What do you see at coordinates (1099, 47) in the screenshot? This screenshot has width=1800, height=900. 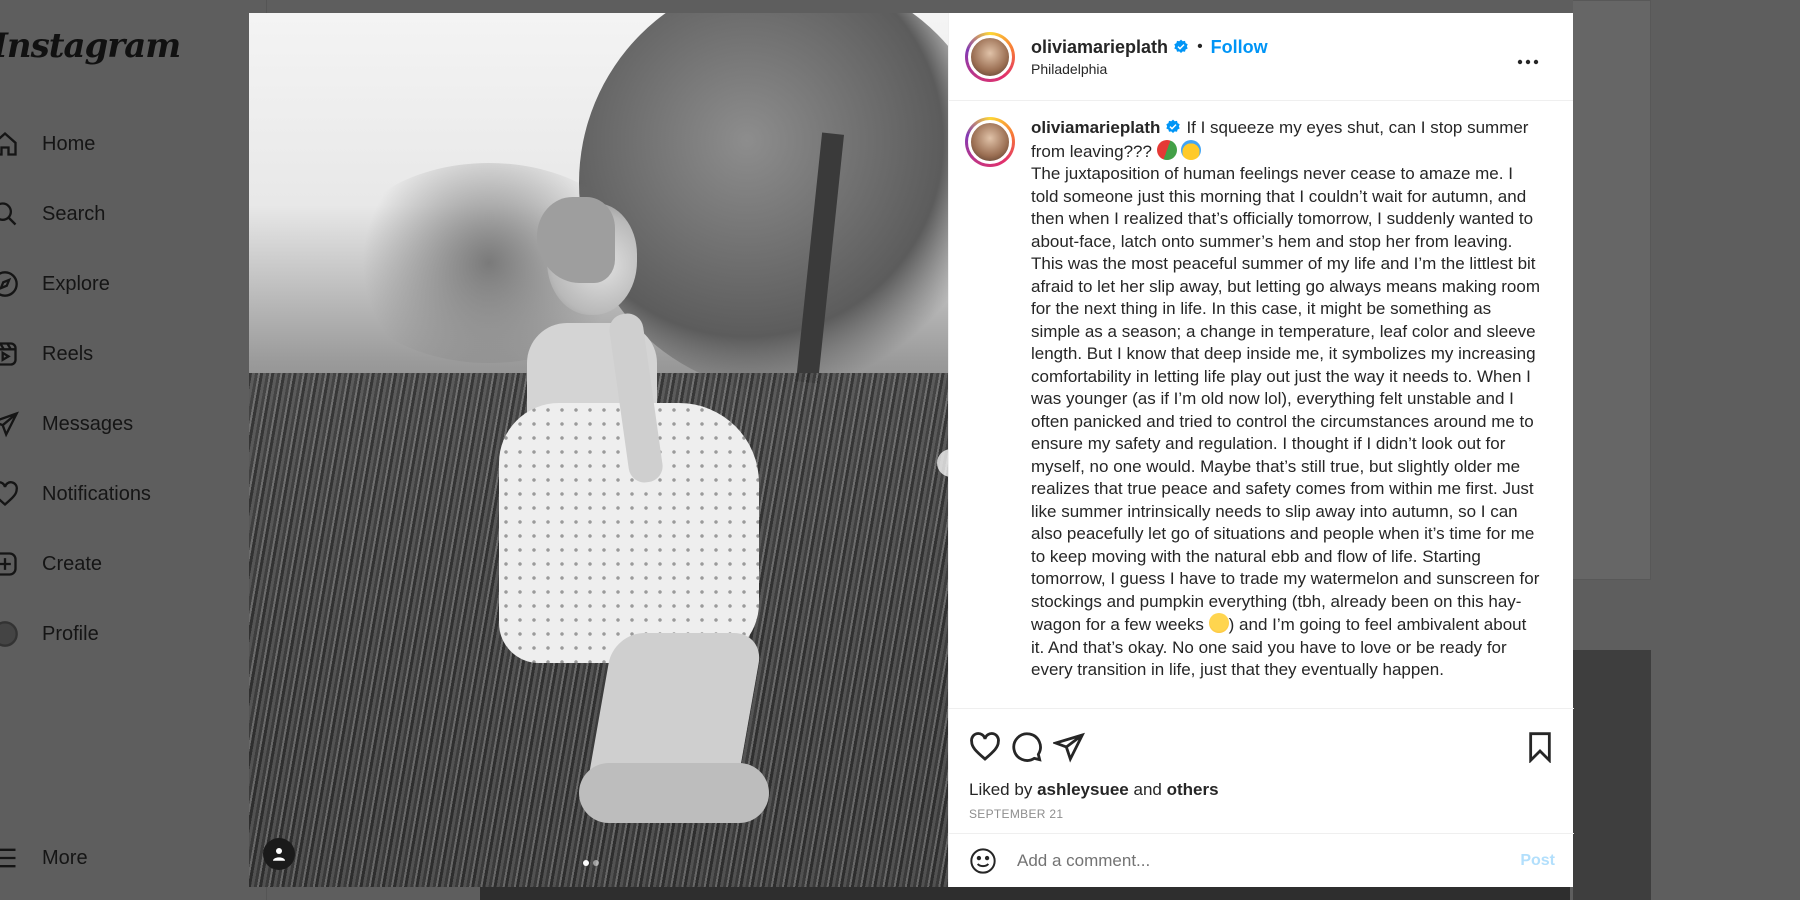 I see `post-username: oliviamarieplath` at bounding box center [1099, 47].